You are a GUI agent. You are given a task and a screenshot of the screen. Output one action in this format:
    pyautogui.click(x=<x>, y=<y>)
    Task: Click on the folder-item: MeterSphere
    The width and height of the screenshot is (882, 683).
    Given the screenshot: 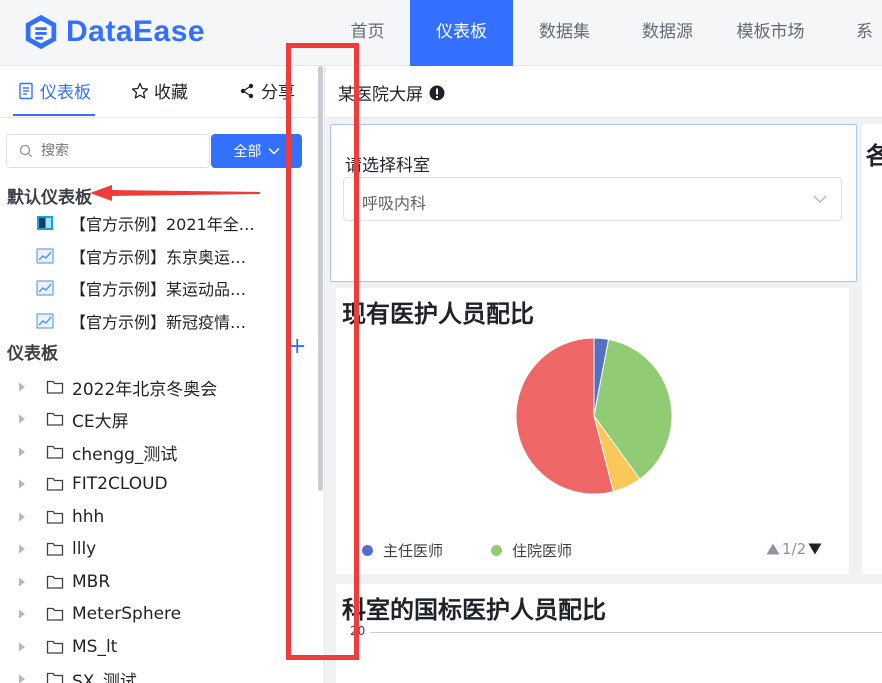 What is the action you would take?
    pyautogui.click(x=99, y=614)
    